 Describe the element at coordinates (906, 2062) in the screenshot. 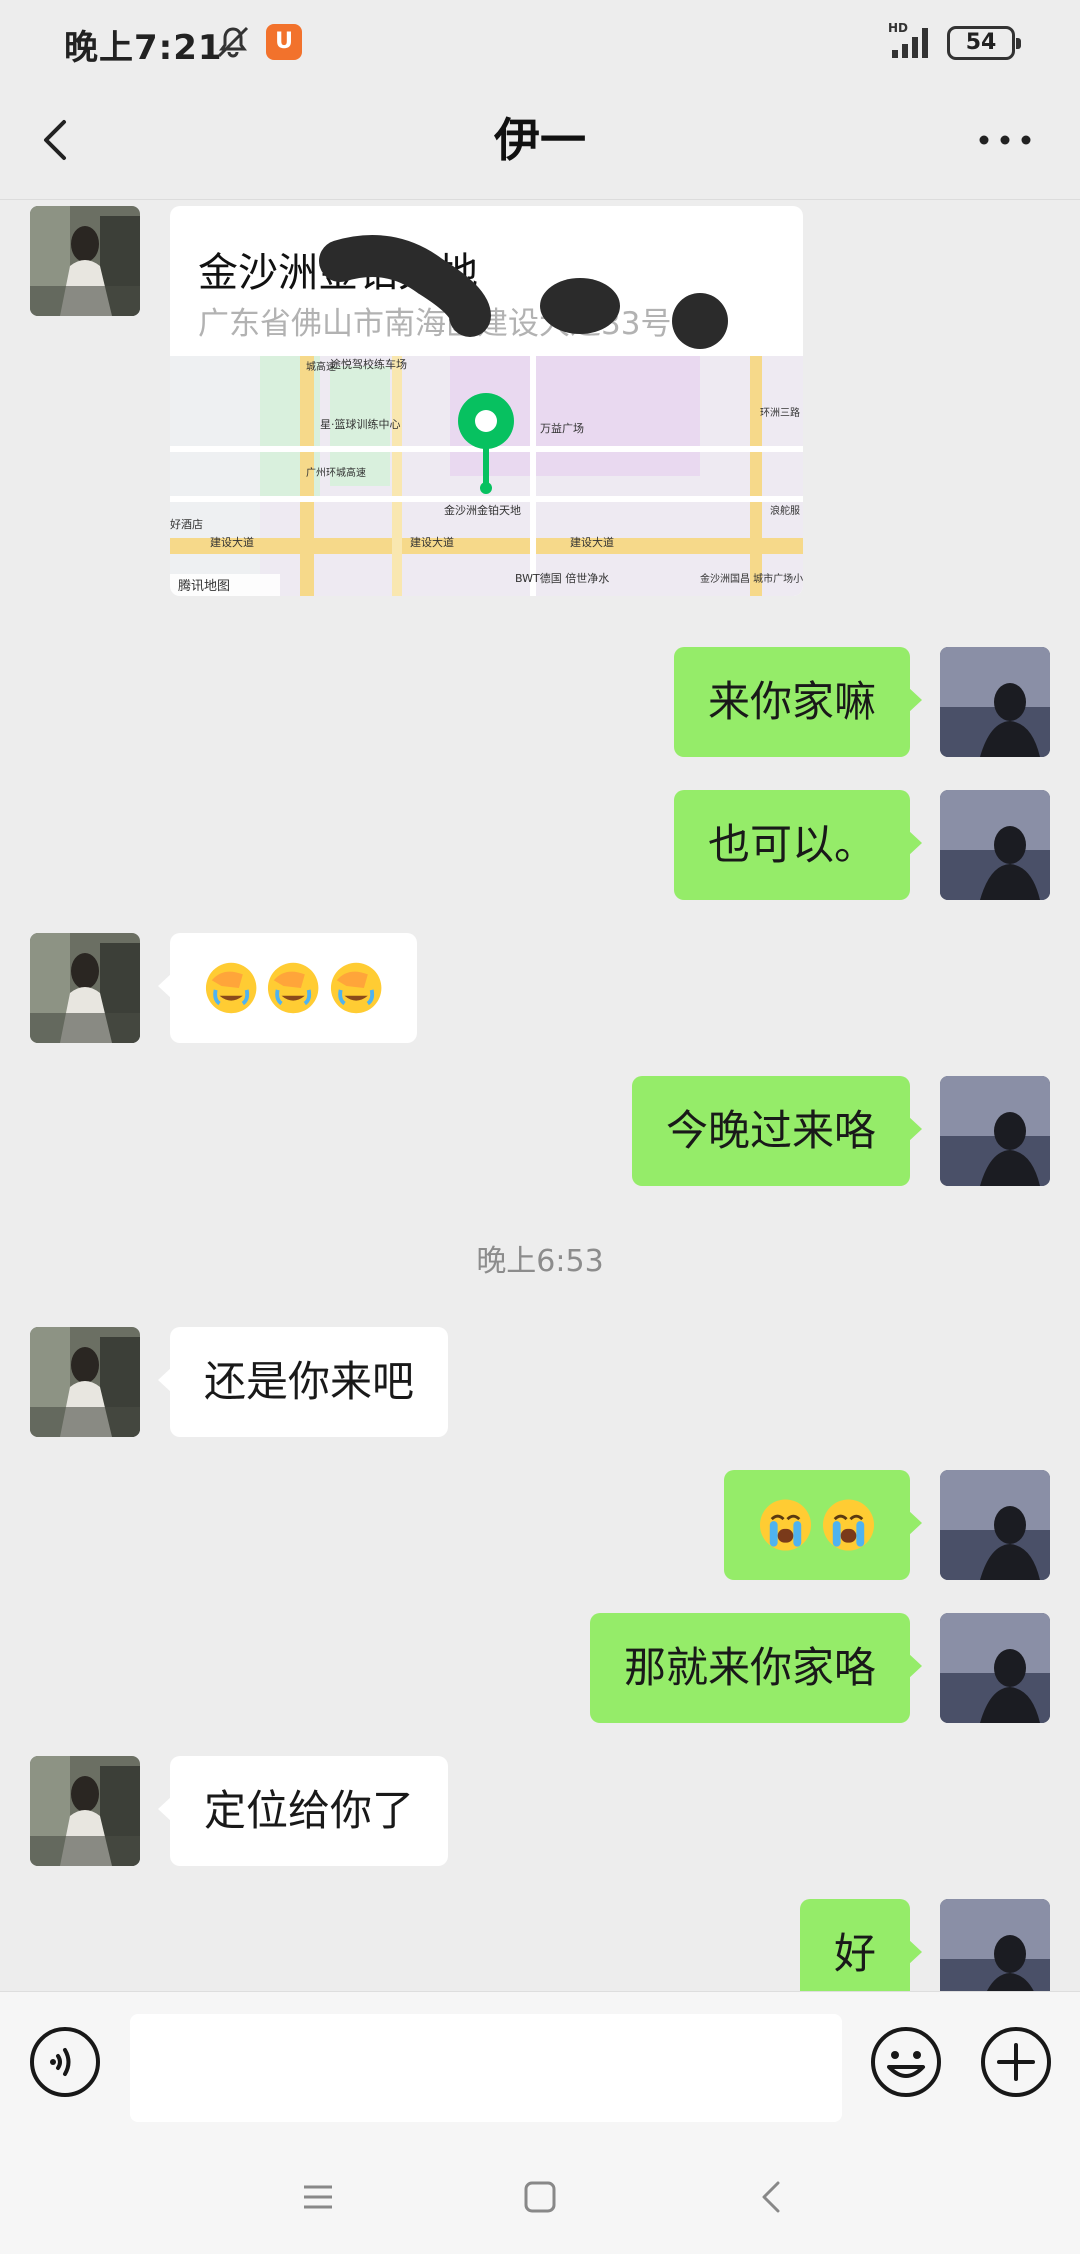

I see `emoji-picker-icon` at that location.